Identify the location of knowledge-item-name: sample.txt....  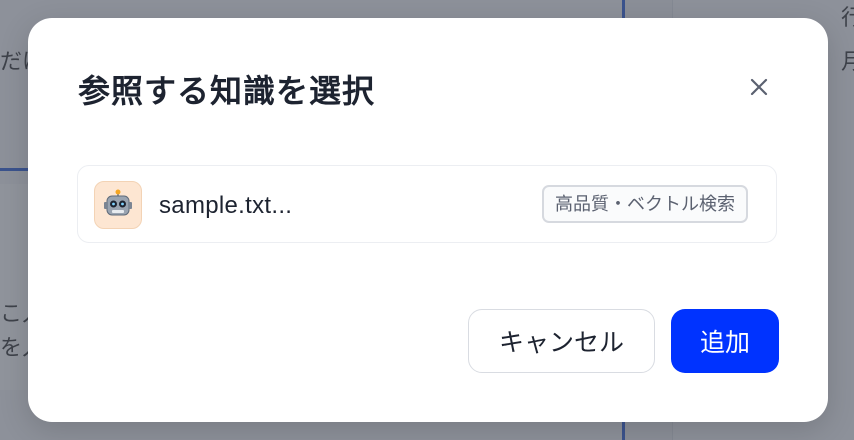
(226, 205).